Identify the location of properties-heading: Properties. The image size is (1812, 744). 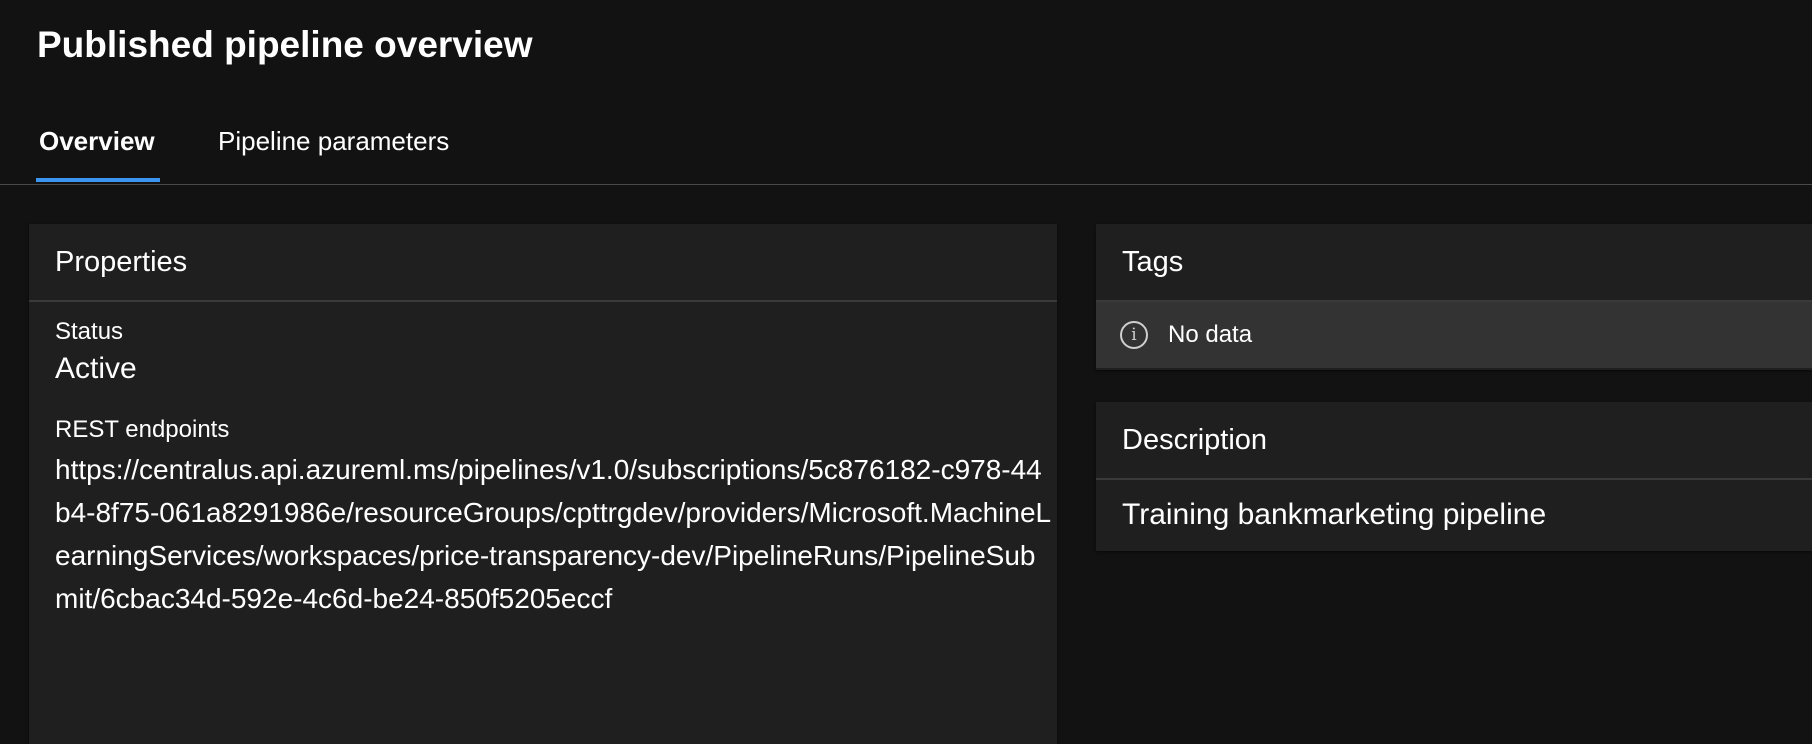
(543, 263).